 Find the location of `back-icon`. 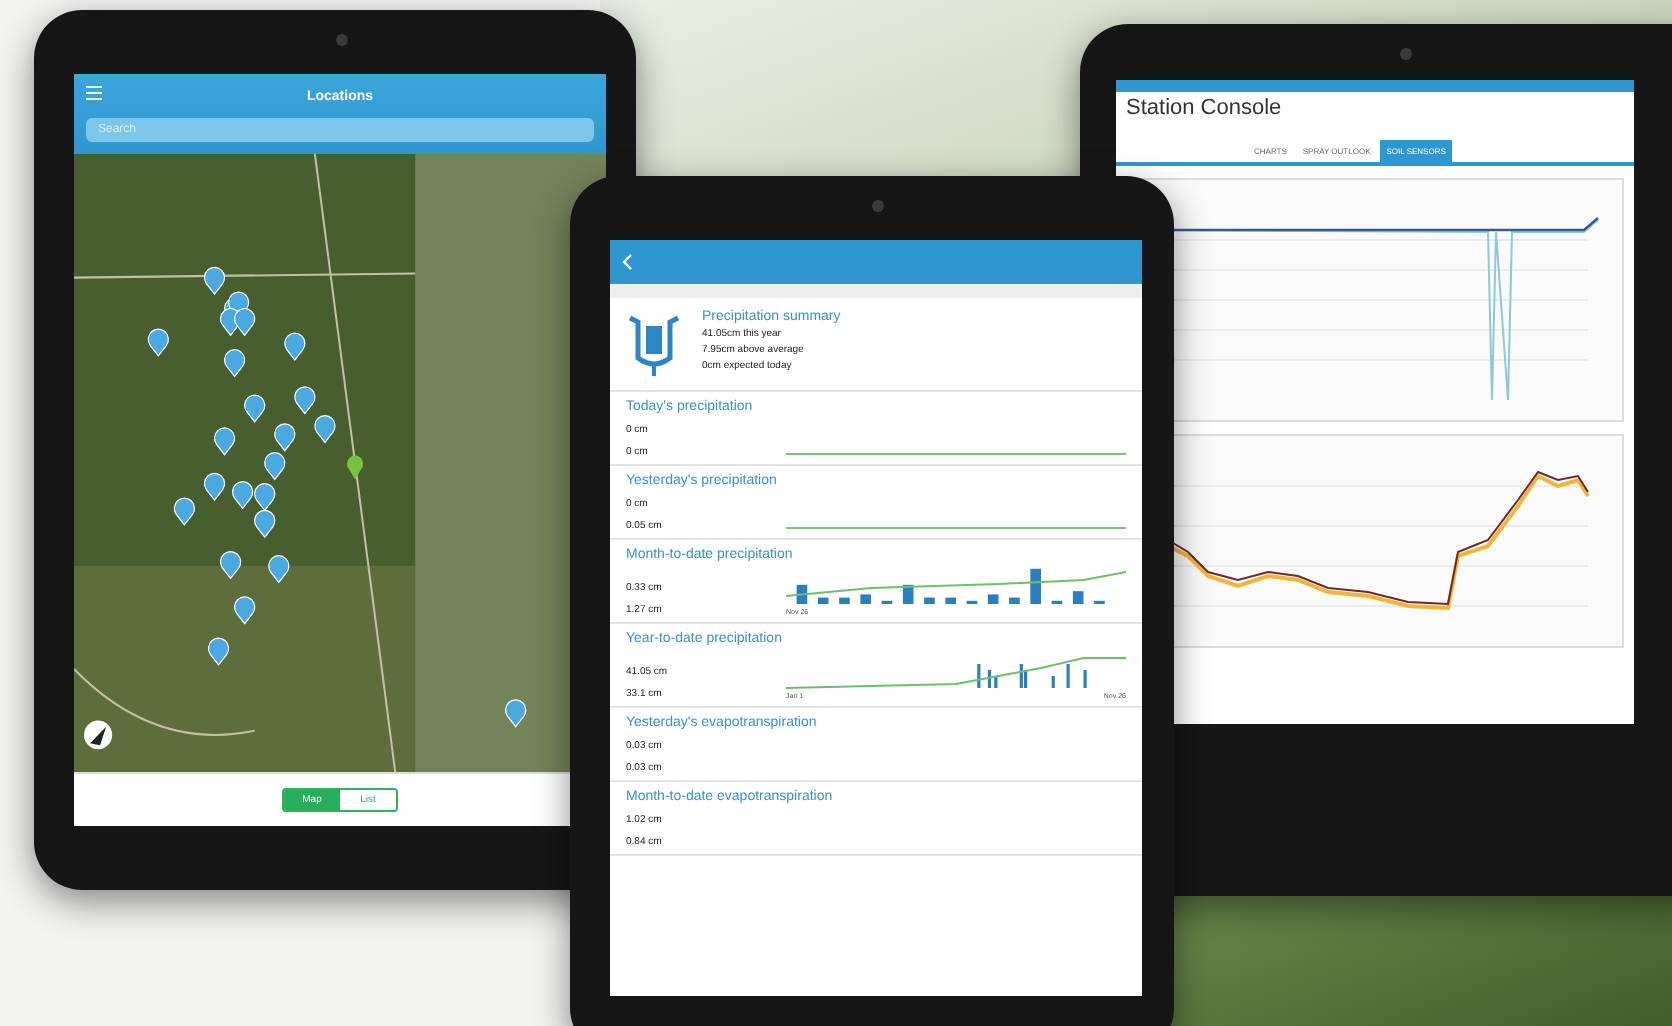

back-icon is located at coordinates (627, 262).